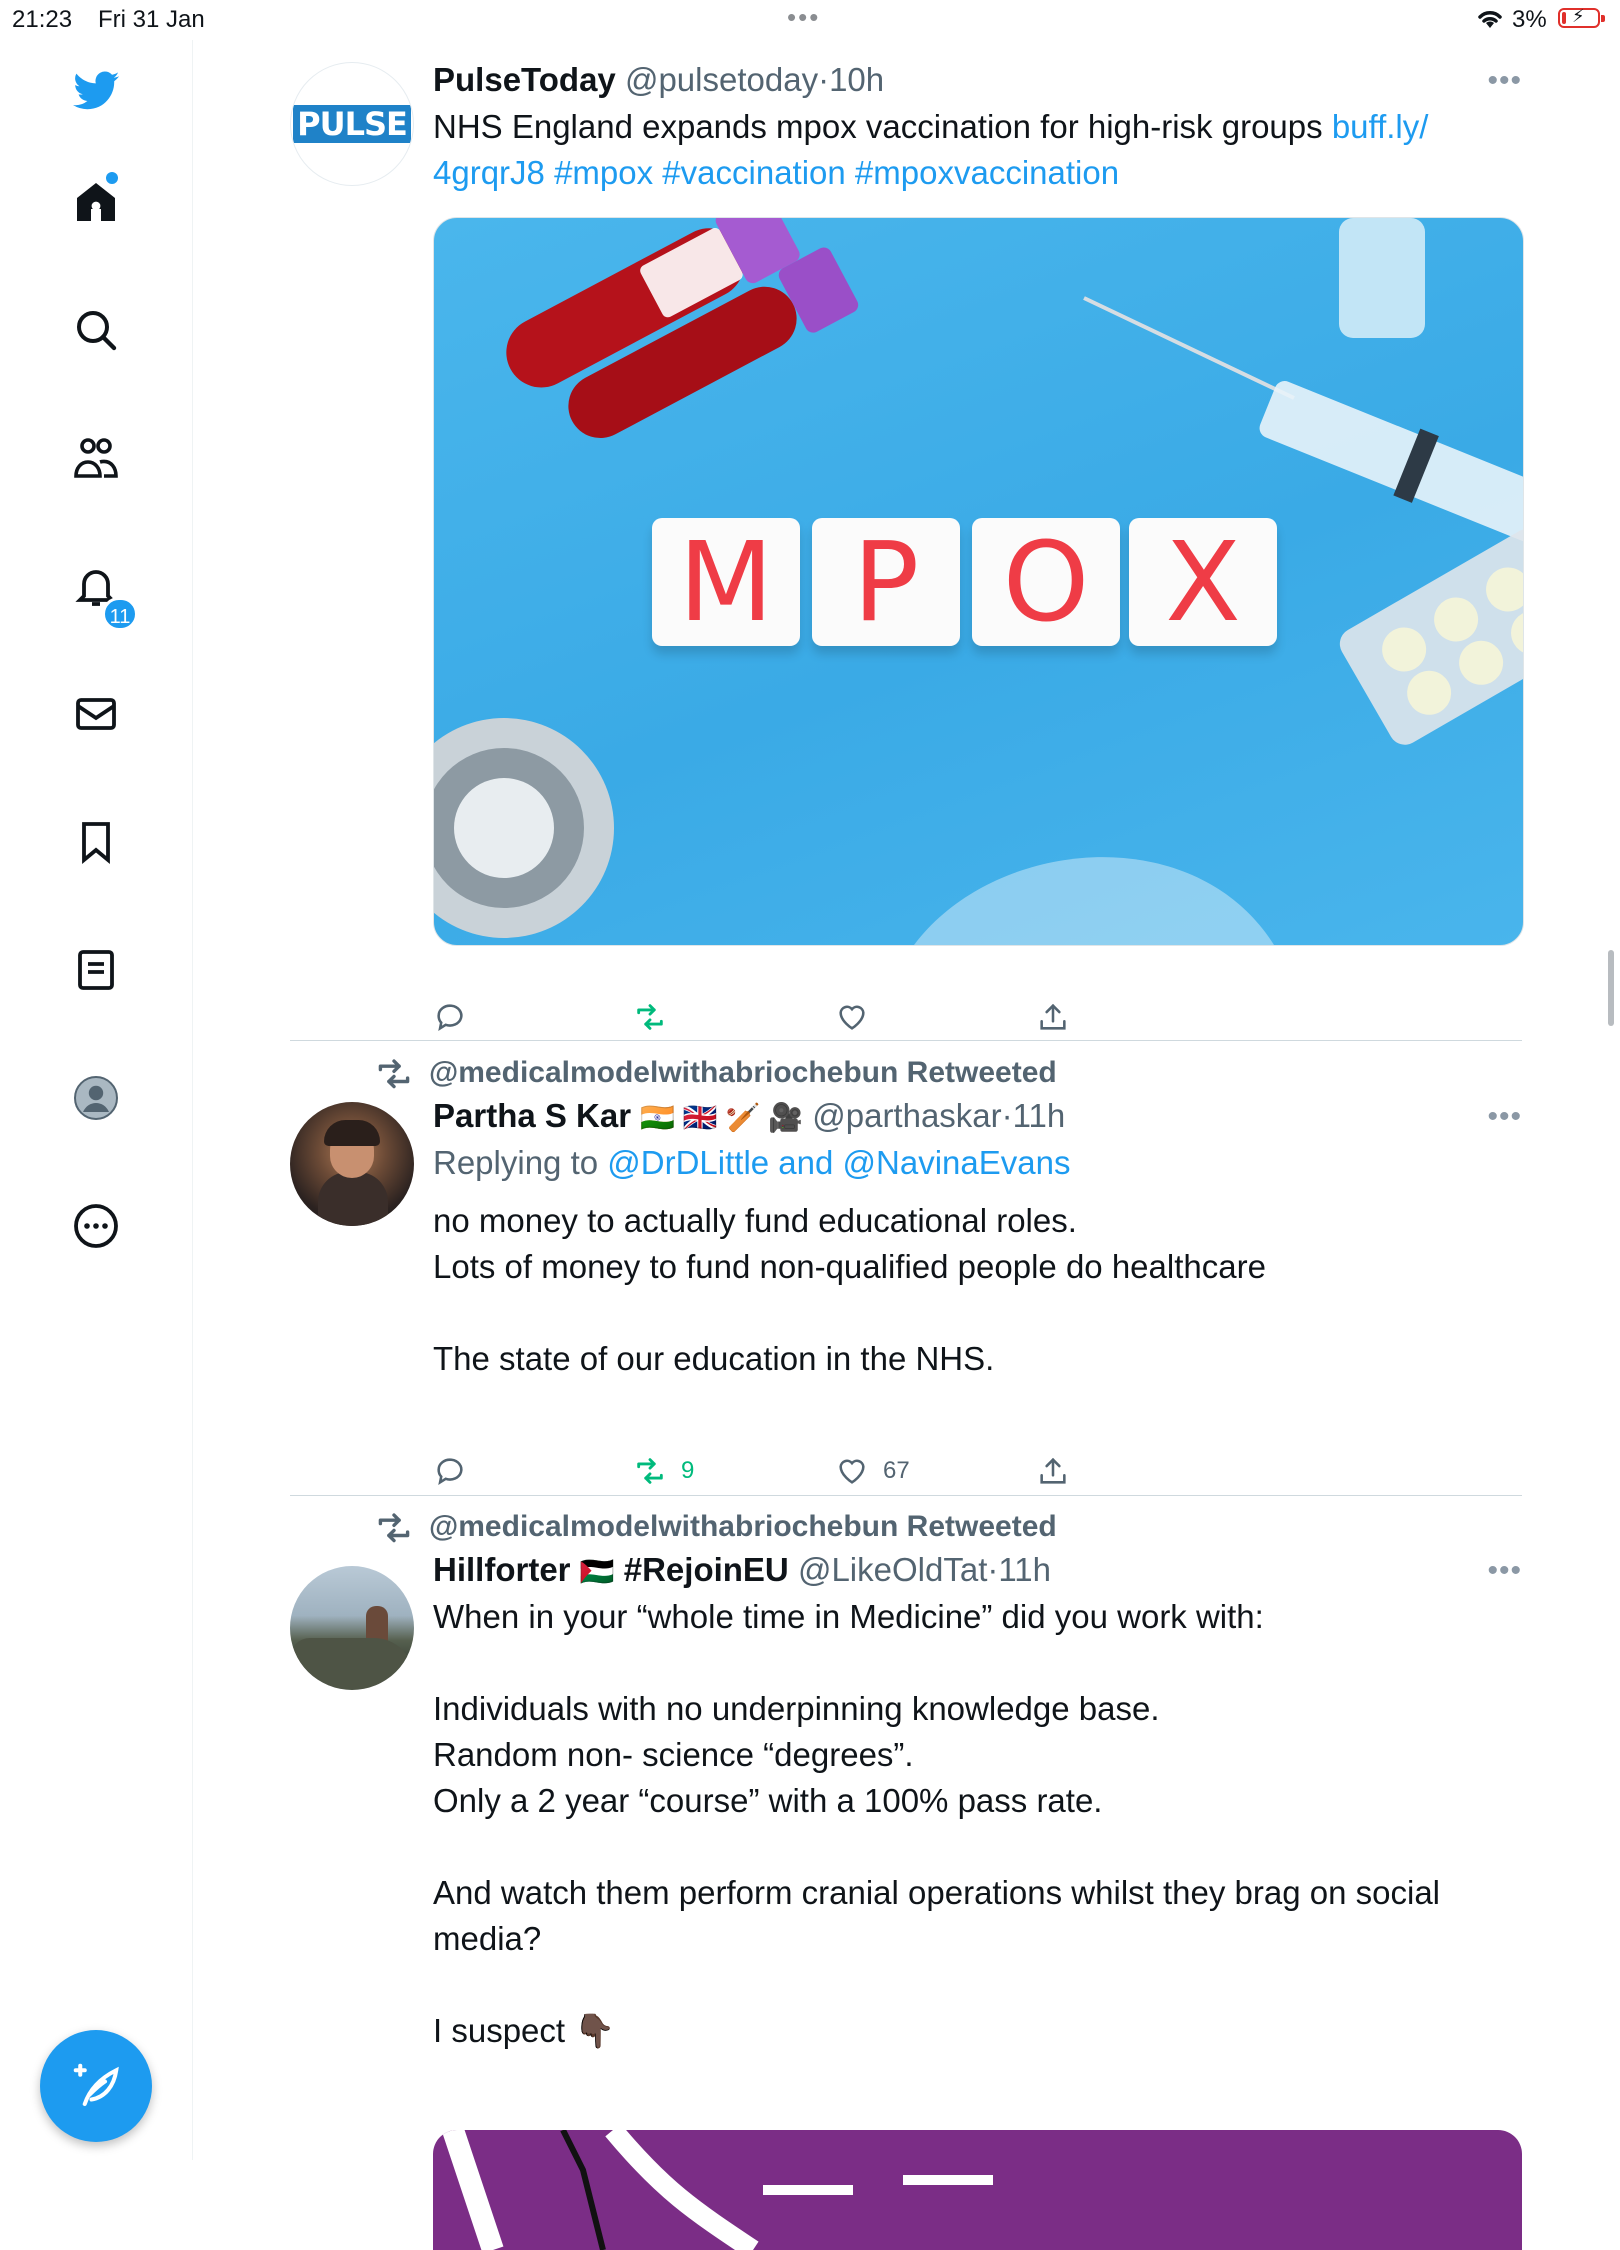 The width and height of the screenshot is (1620, 2250). I want to click on messages-envelope-icon, so click(96, 714).